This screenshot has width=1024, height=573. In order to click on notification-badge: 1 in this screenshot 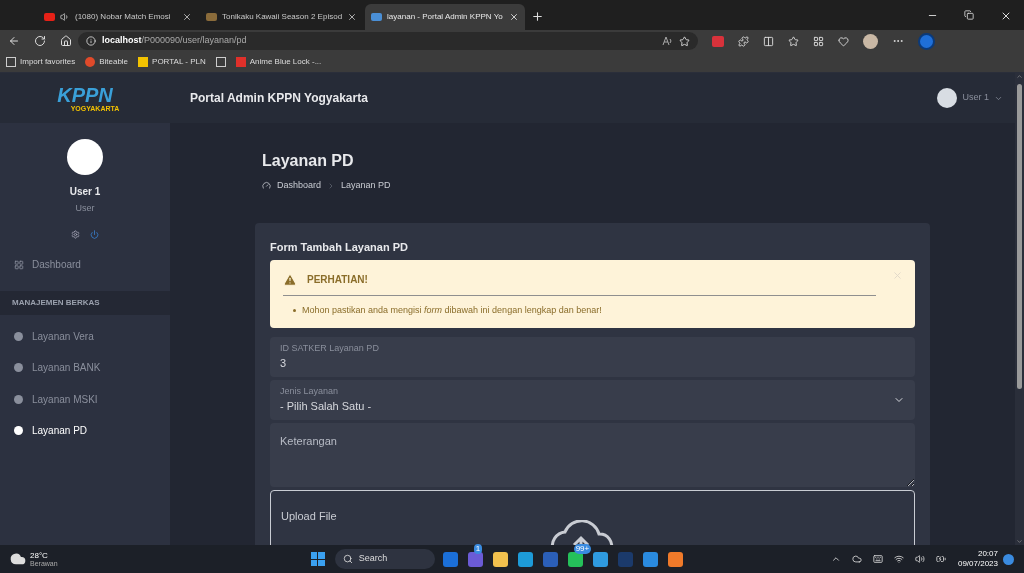, I will do `click(478, 548)`.